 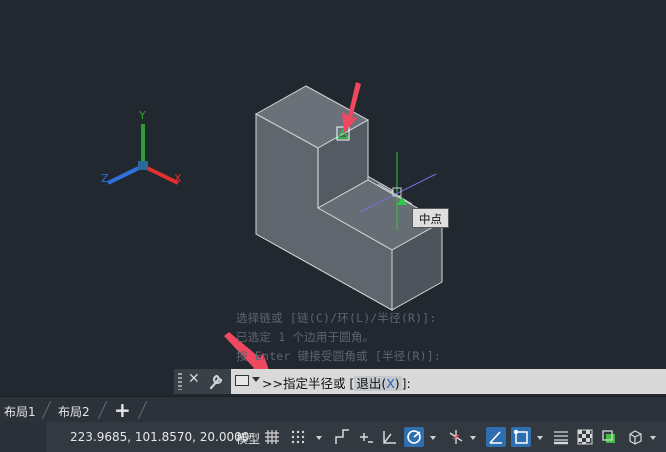 I want to click on command-history-line: 按 Enter 键接受圆角或 [半径(R)]:, so click(x=339, y=356).